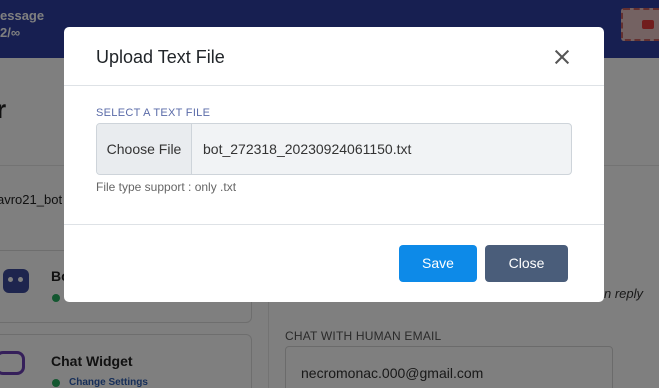  What do you see at coordinates (334, 224) in the screenshot?
I see `footer-divider` at bounding box center [334, 224].